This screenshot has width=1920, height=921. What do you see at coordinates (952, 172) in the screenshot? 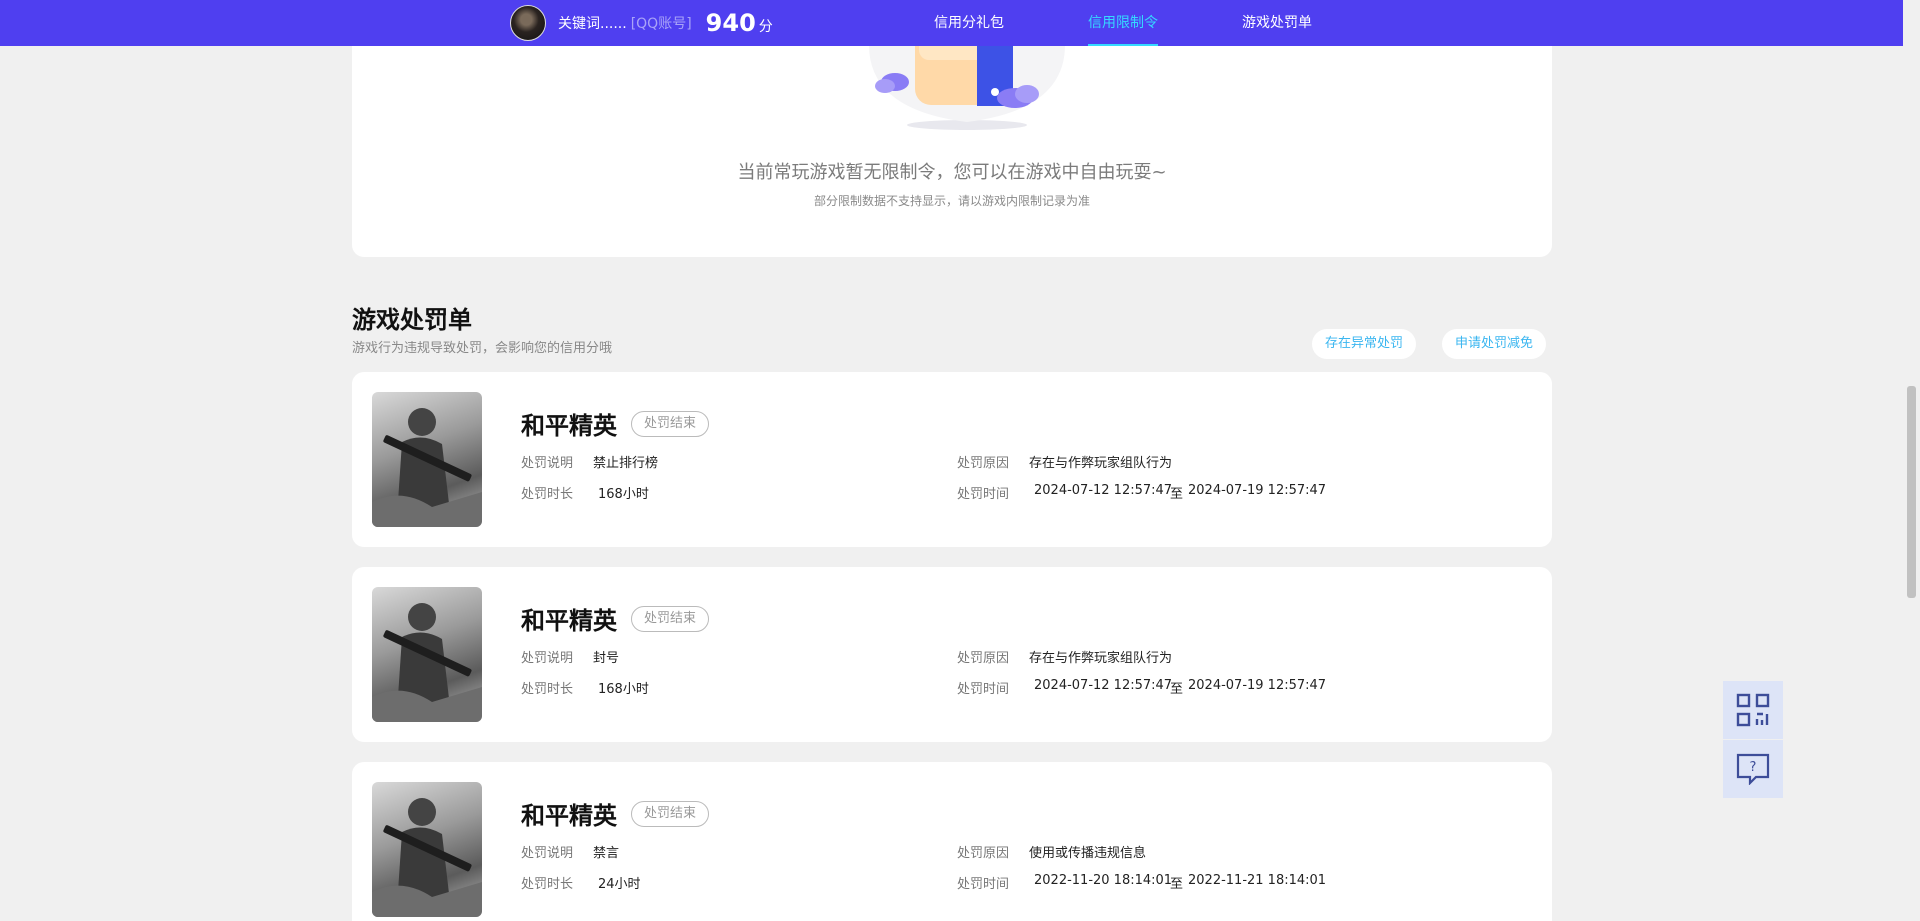
I see `no-restriction-message: 当前常玩游戏暂无限制令，您可以在游戏中自由玩耍~` at bounding box center [952, 172].